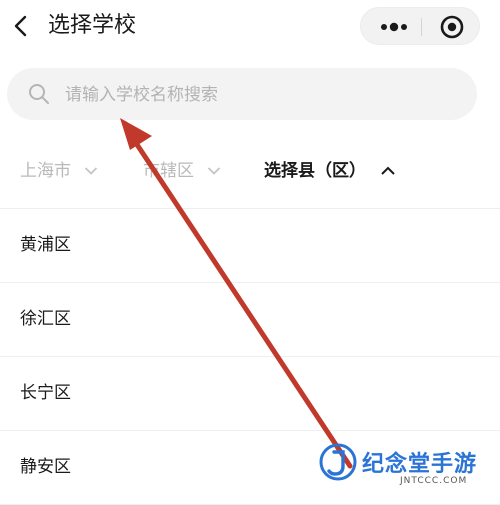 The height and width of the screenshot is (505, 500). Describe the element at coordinates (45, 393) in the screenshot. I see `district-item-label: 长宁区` at that location.